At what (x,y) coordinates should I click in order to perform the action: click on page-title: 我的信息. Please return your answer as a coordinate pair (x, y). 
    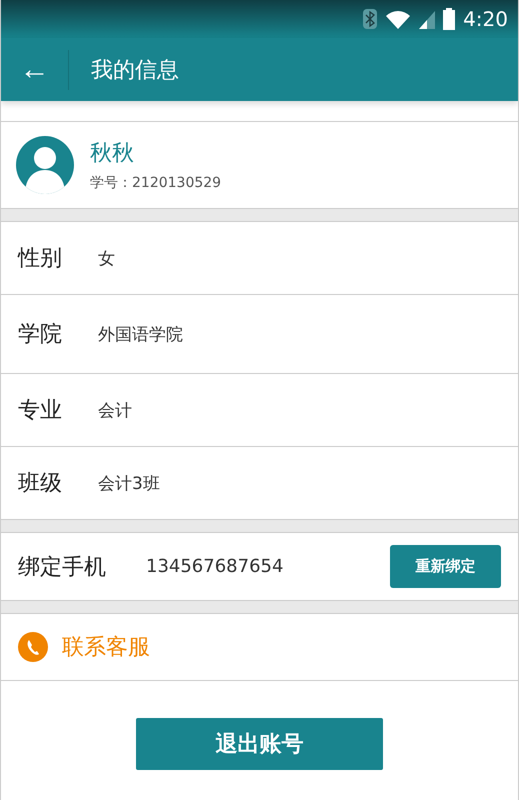
    Looking at the image, I should click on (135, 70).